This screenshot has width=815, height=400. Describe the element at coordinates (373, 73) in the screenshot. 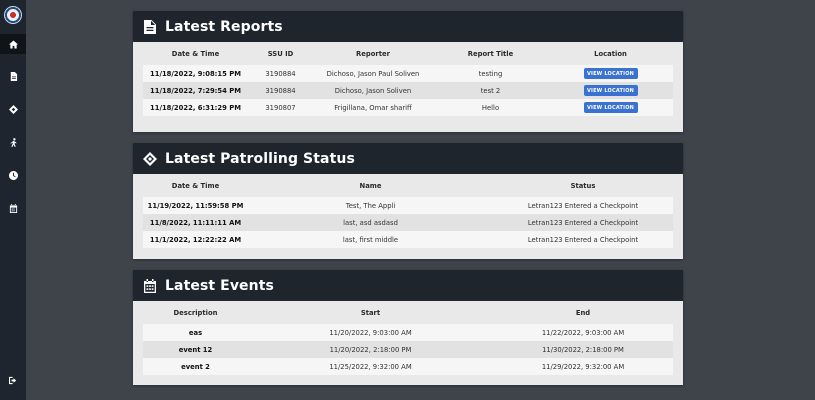

I see `report-reporter: Dichoso, Jason Paul Soliven` at that location.